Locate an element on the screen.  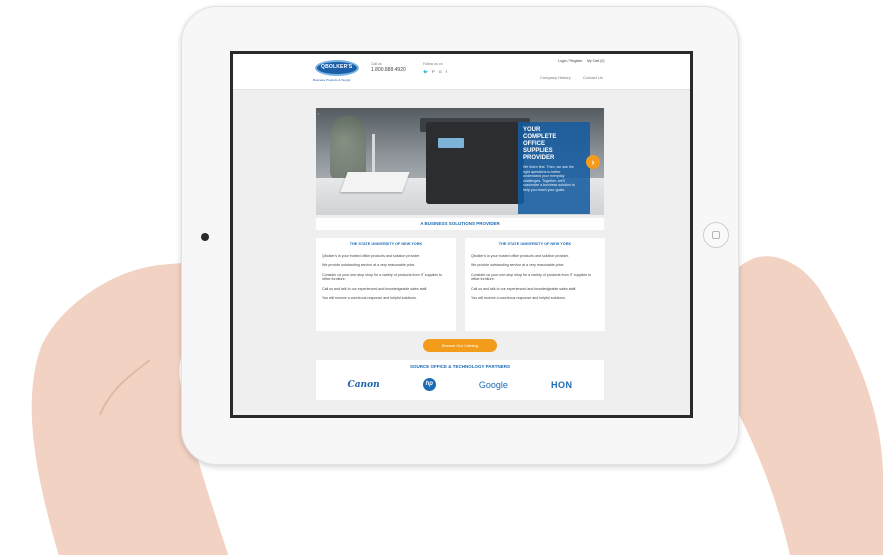
home-square-icon is located at coordinates (716, 235).